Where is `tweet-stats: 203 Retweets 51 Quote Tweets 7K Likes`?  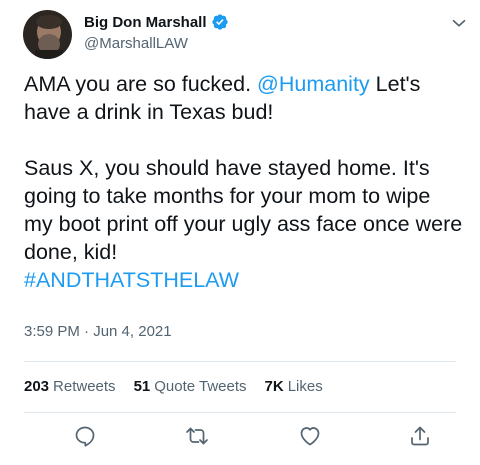 tweet-stats: 203 Retweets 51 Quote Tweets 7K Likes is located at coordinates (173, 386).